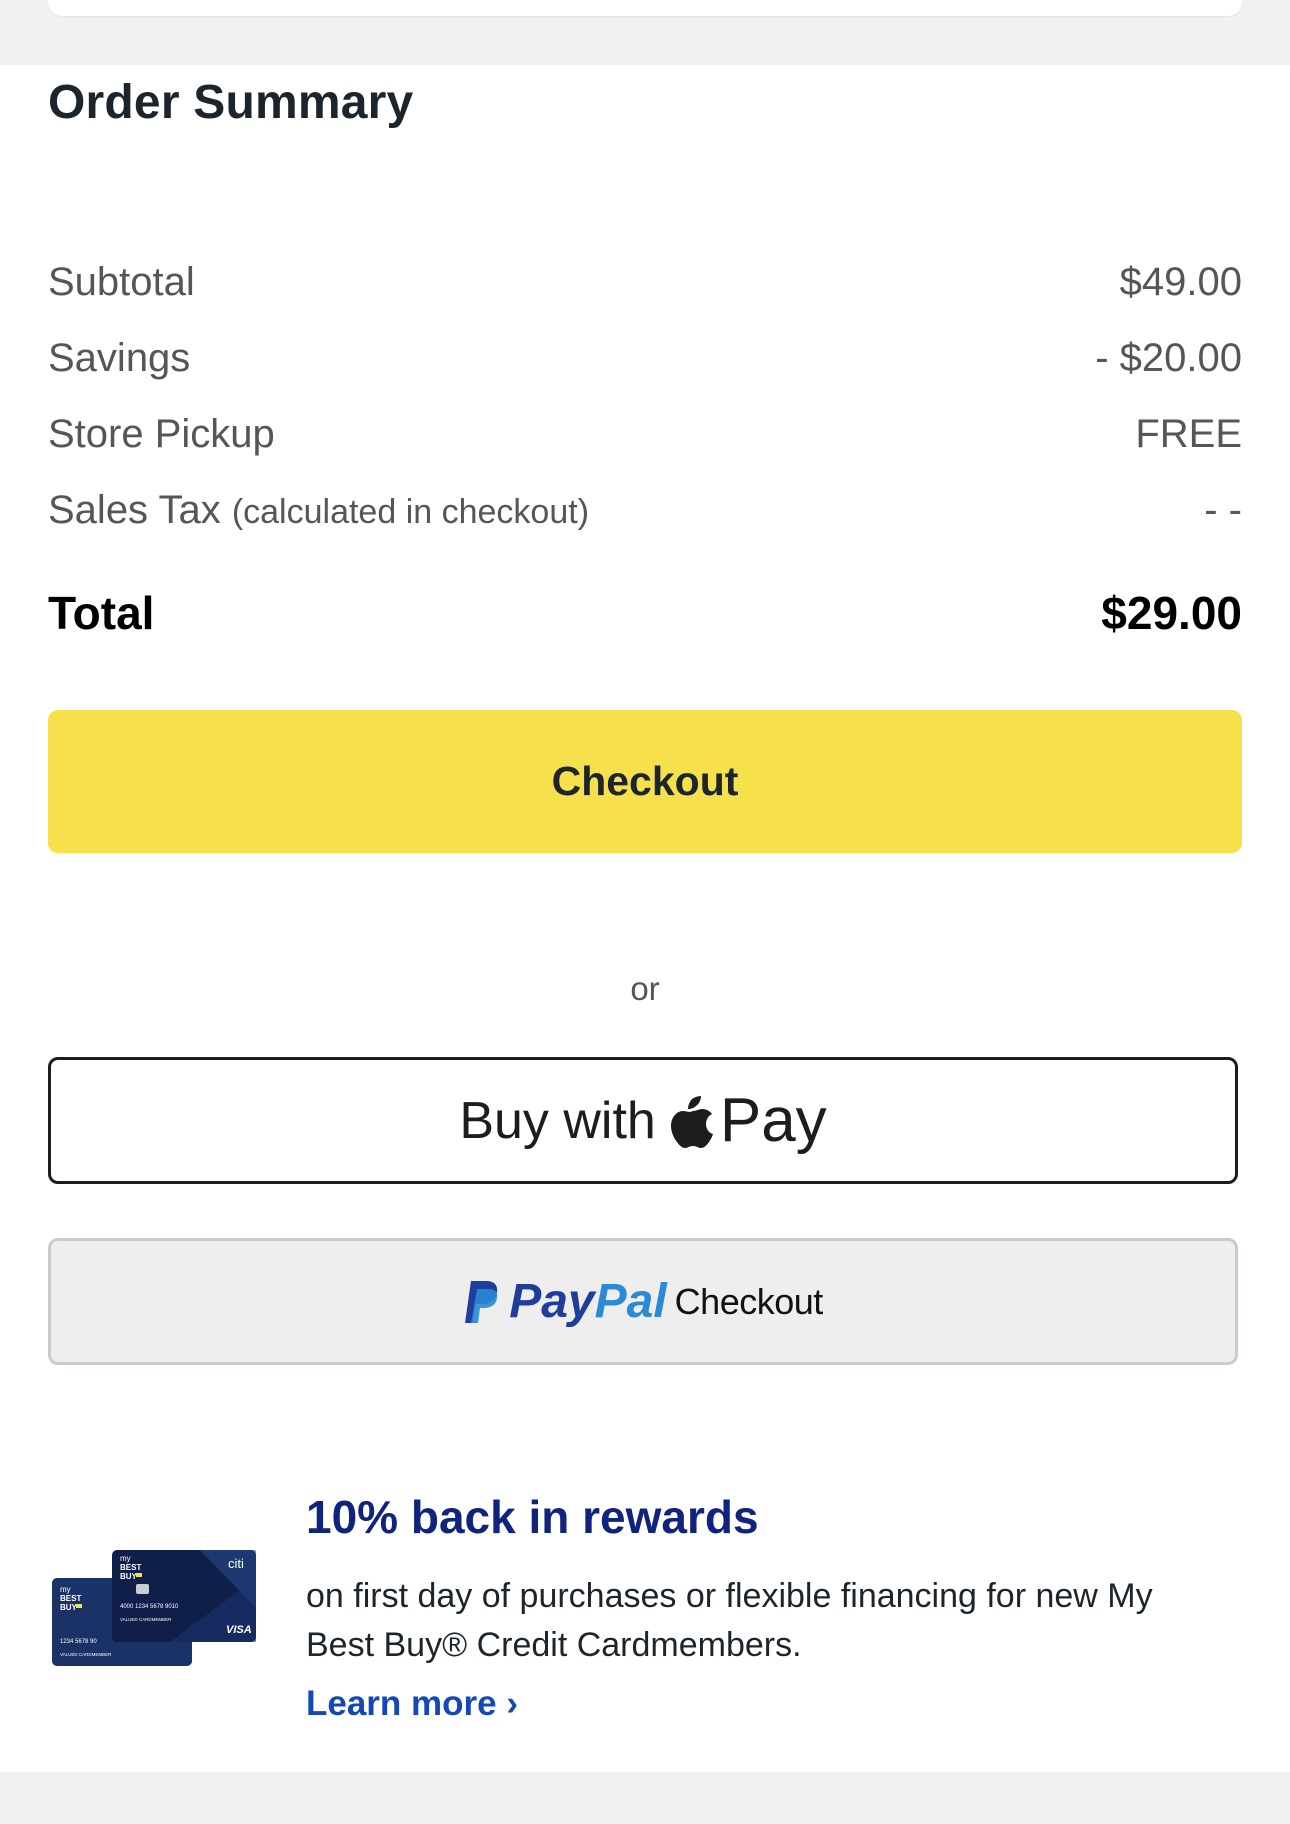 The width and height of the screenshot is (1290, 1824). I want to click on front-card-holder: VALUED CARDMEMBER, so click(146, 1619).